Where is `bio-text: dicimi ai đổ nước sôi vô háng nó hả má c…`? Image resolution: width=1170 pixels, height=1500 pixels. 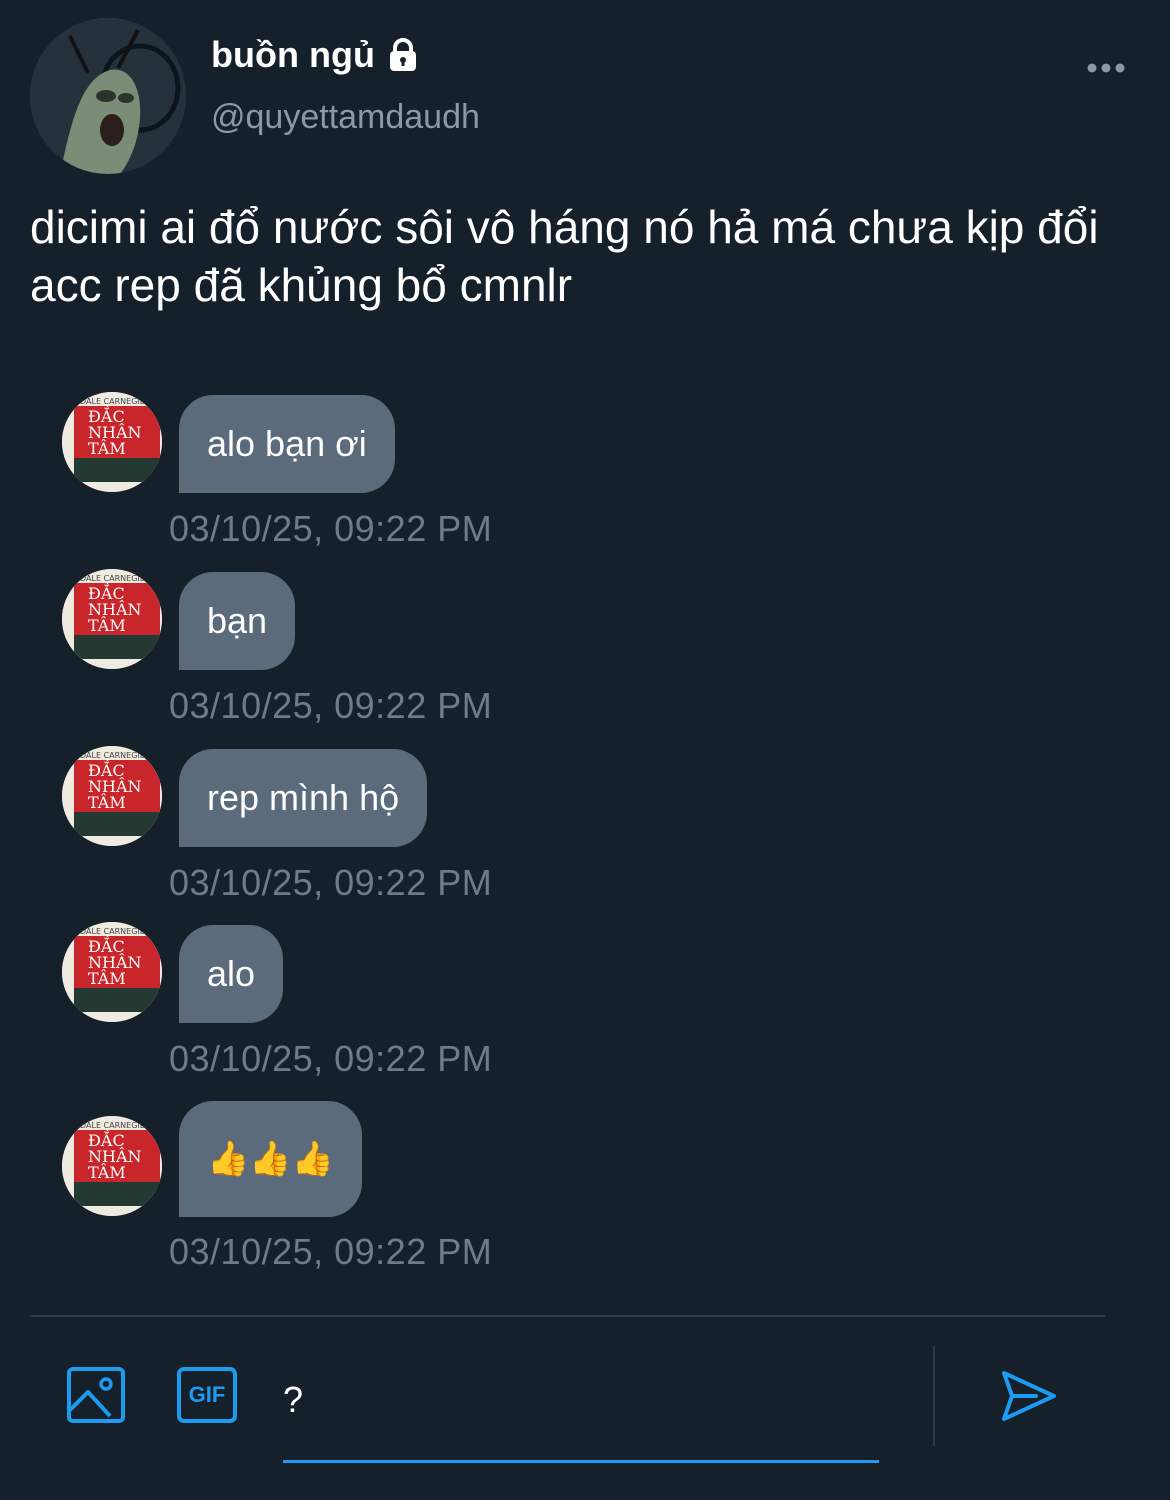
bio-text: dicimi ai đổ nước sôi vô háng nó hả má c… is located at coordinates (564, 256).